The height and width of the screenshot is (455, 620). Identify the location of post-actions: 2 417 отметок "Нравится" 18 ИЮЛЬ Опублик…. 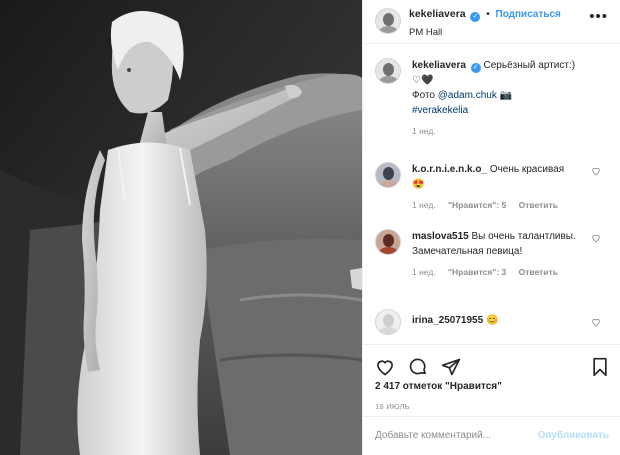
(491, 399).